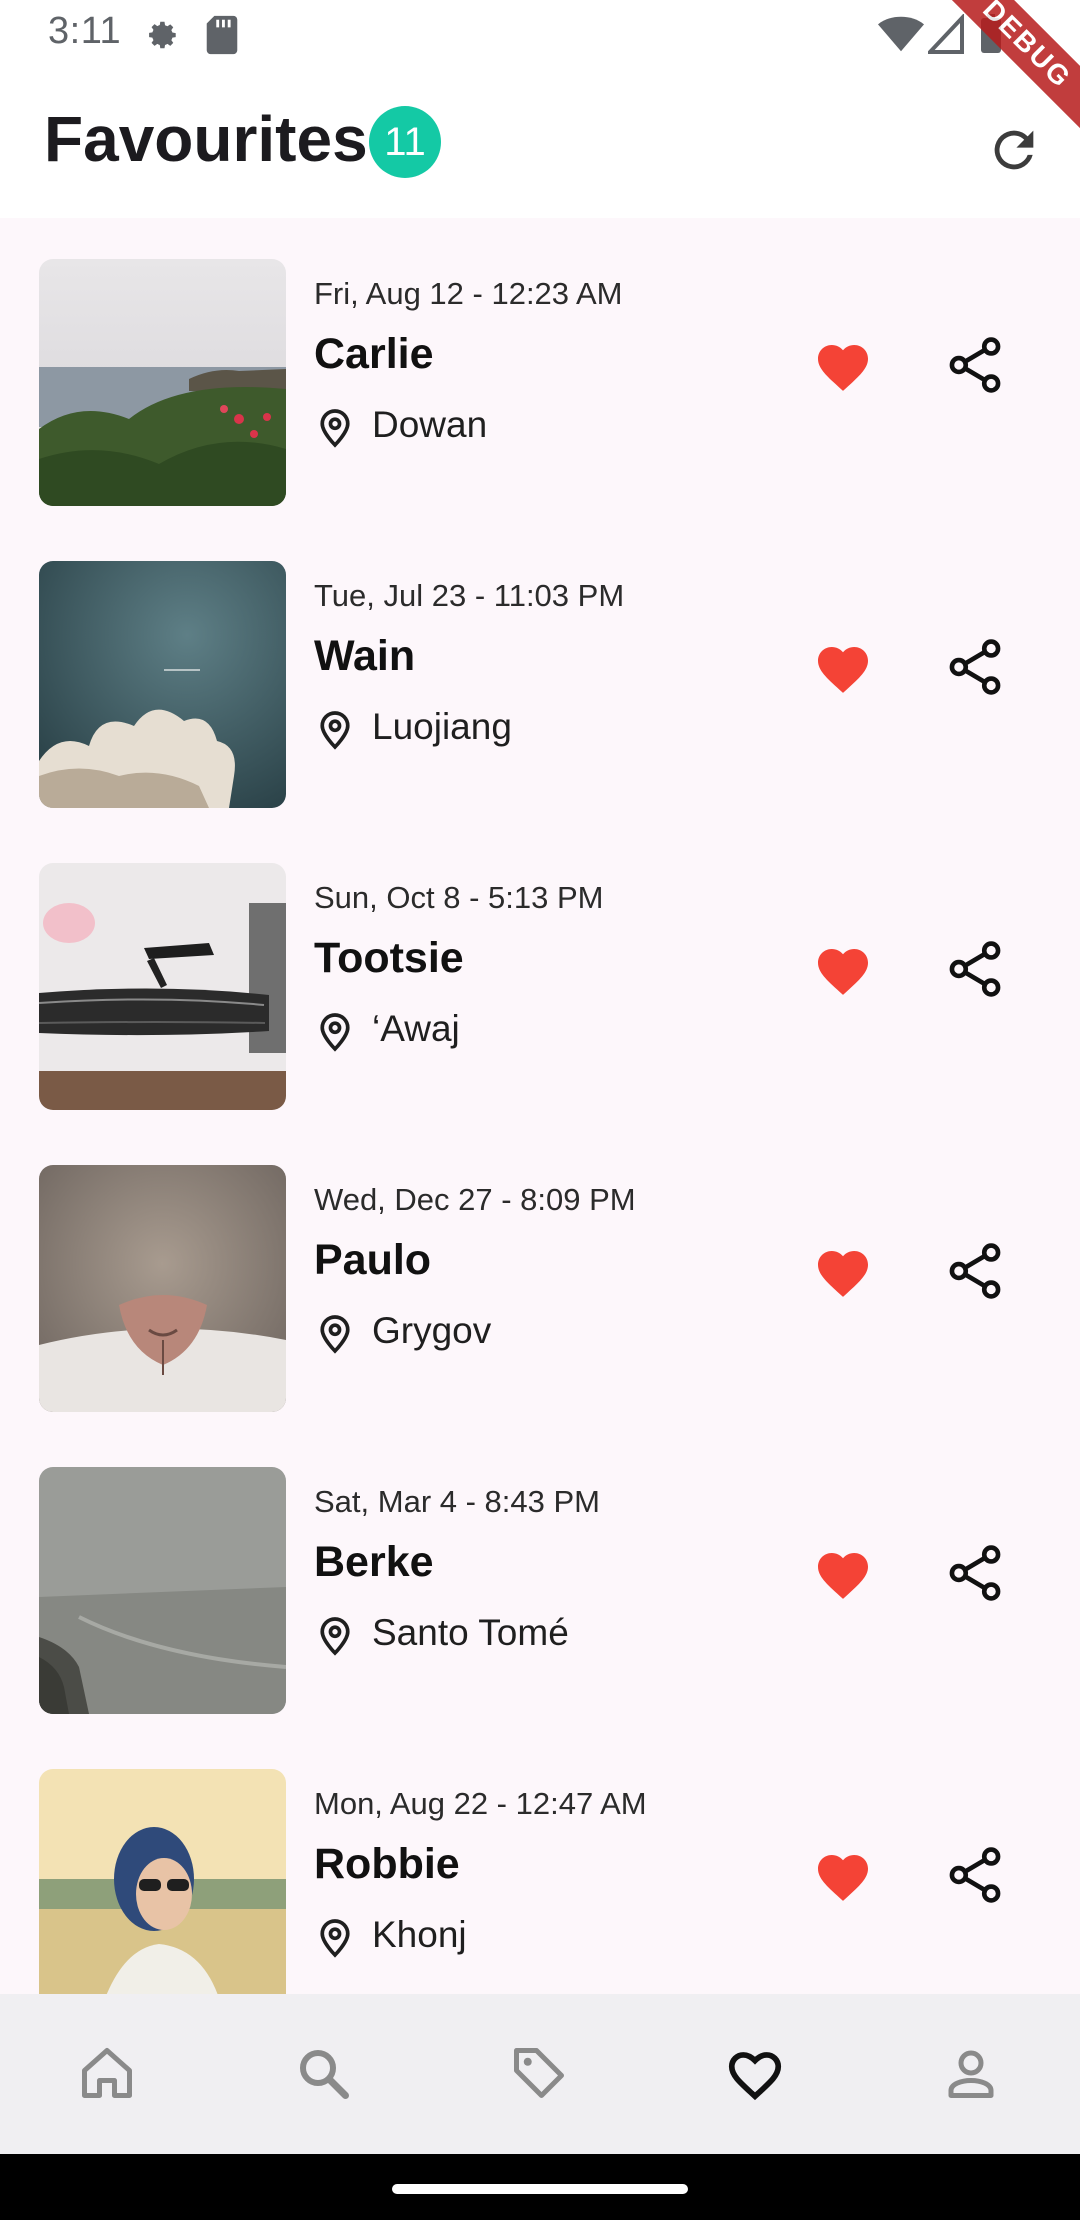  Describe the element at coordinates (540, 671) in the screenshot. I see `list-item: Tue, Jul 23 - 11:03 PM Wain Luojiang` at that location.